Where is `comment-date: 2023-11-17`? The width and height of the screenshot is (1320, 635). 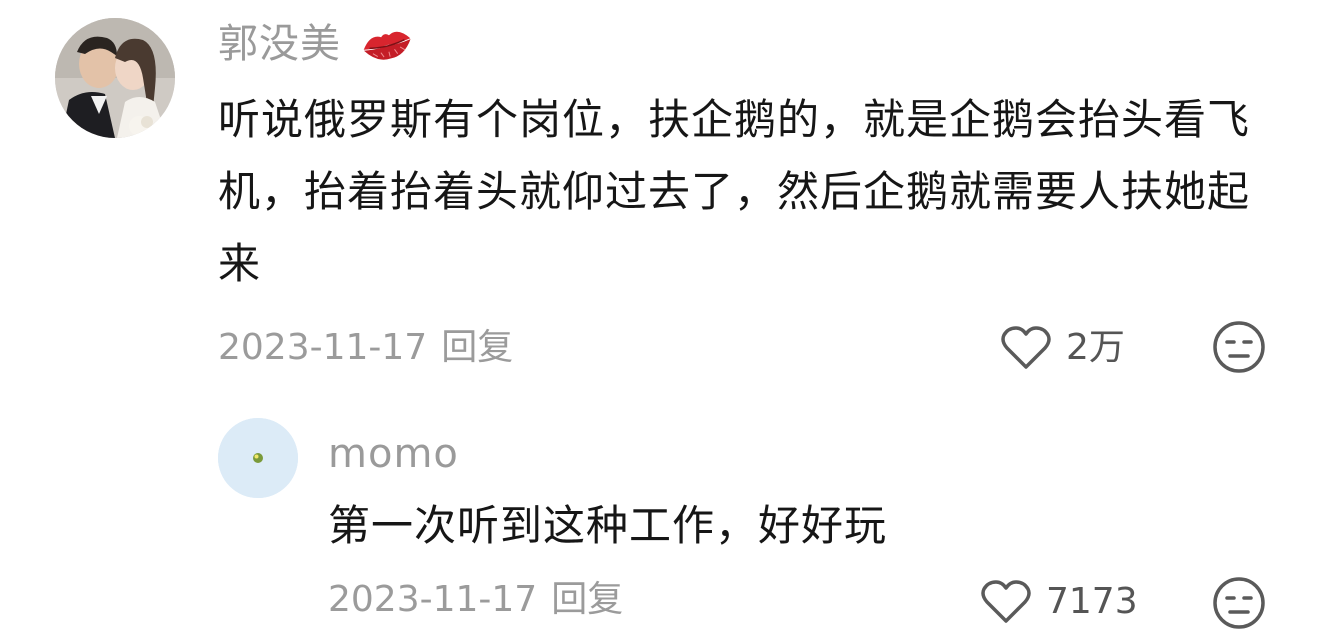
comment-date: 2023-11-17 is located at coordinates (323, 347).